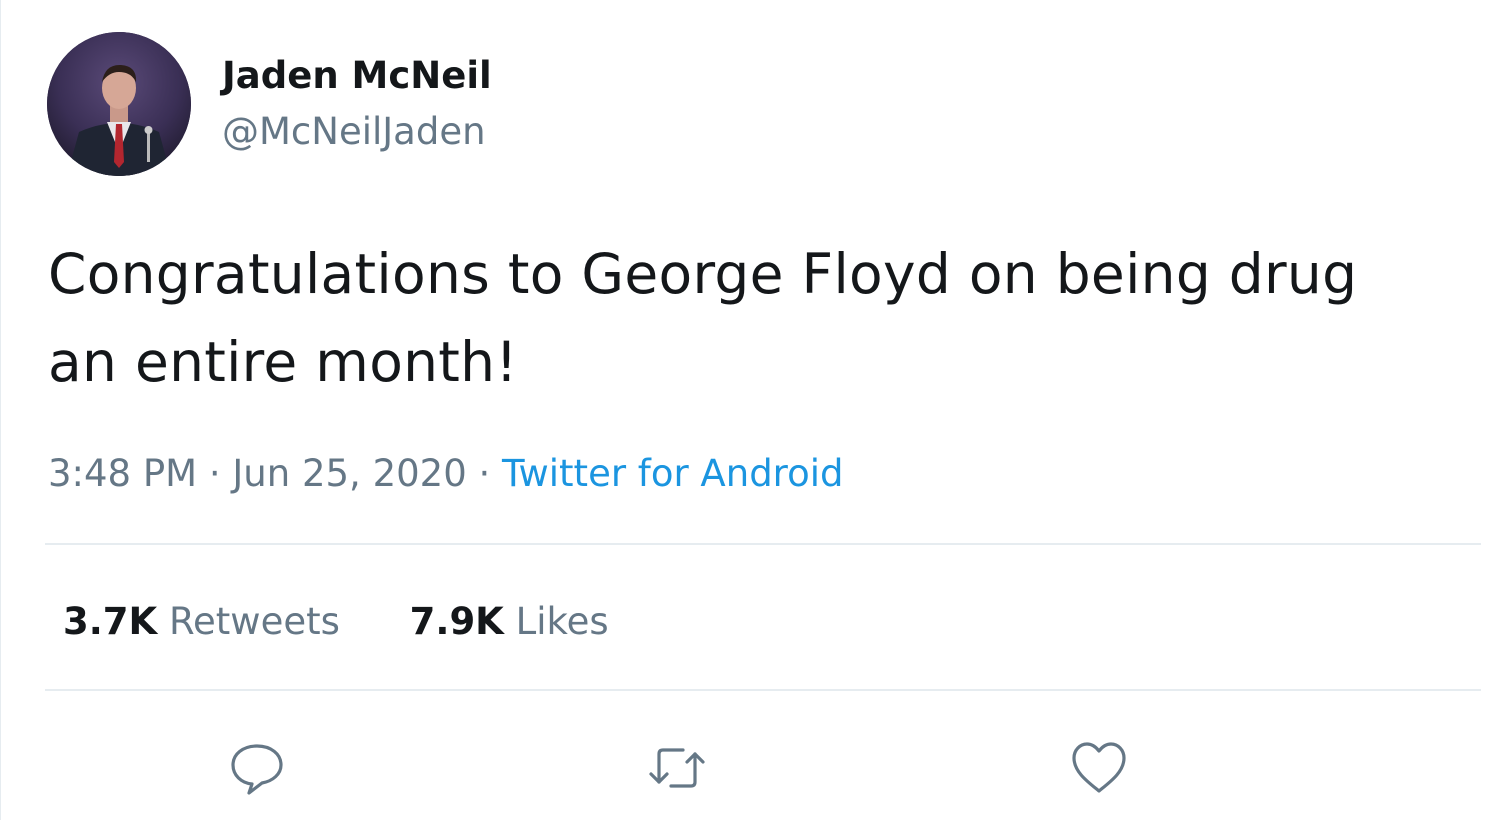 The width and height of the screenshot is (1500, 820). I want to click on like-button, so click(1099, 768).